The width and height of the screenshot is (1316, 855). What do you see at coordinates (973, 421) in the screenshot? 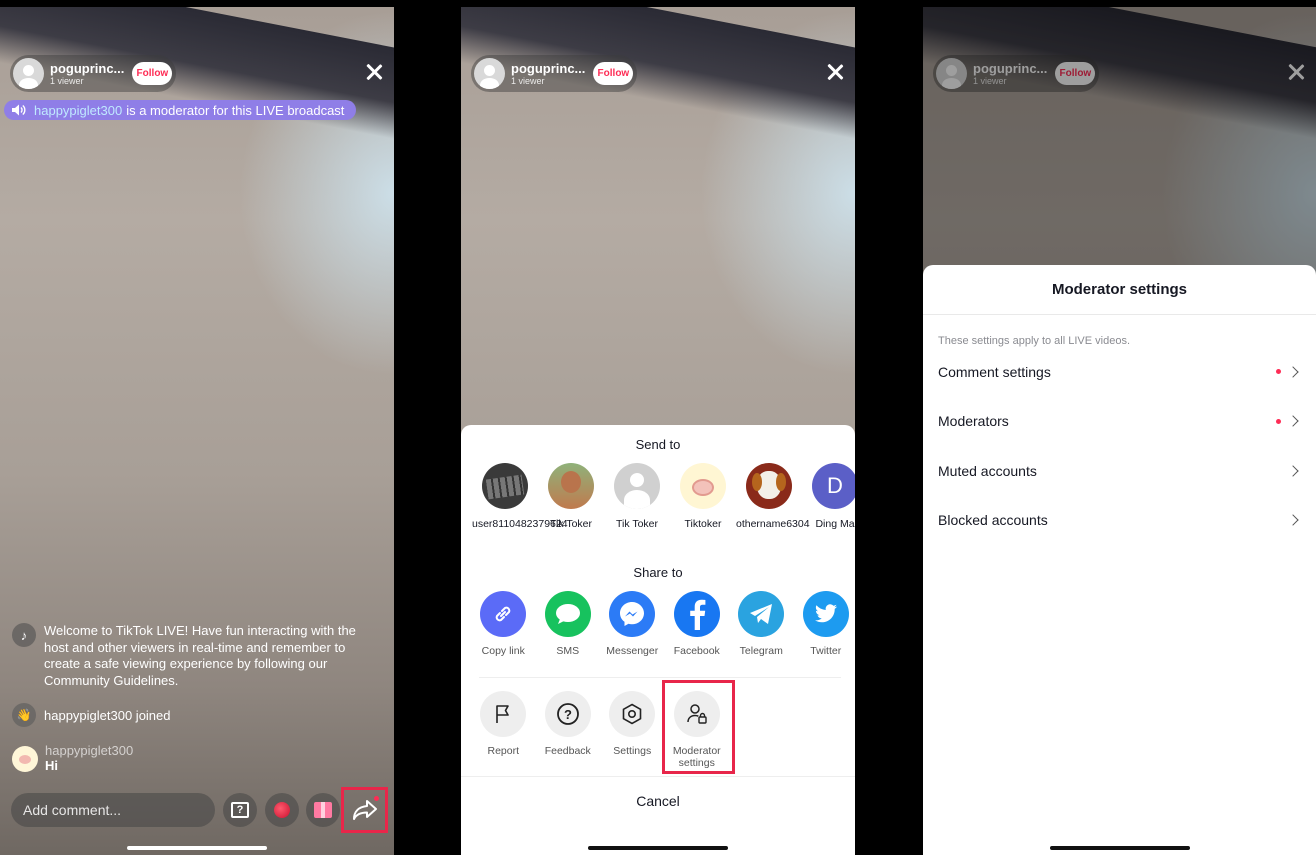
I see `row-label: Moderators` at bounding box center [973, 421].